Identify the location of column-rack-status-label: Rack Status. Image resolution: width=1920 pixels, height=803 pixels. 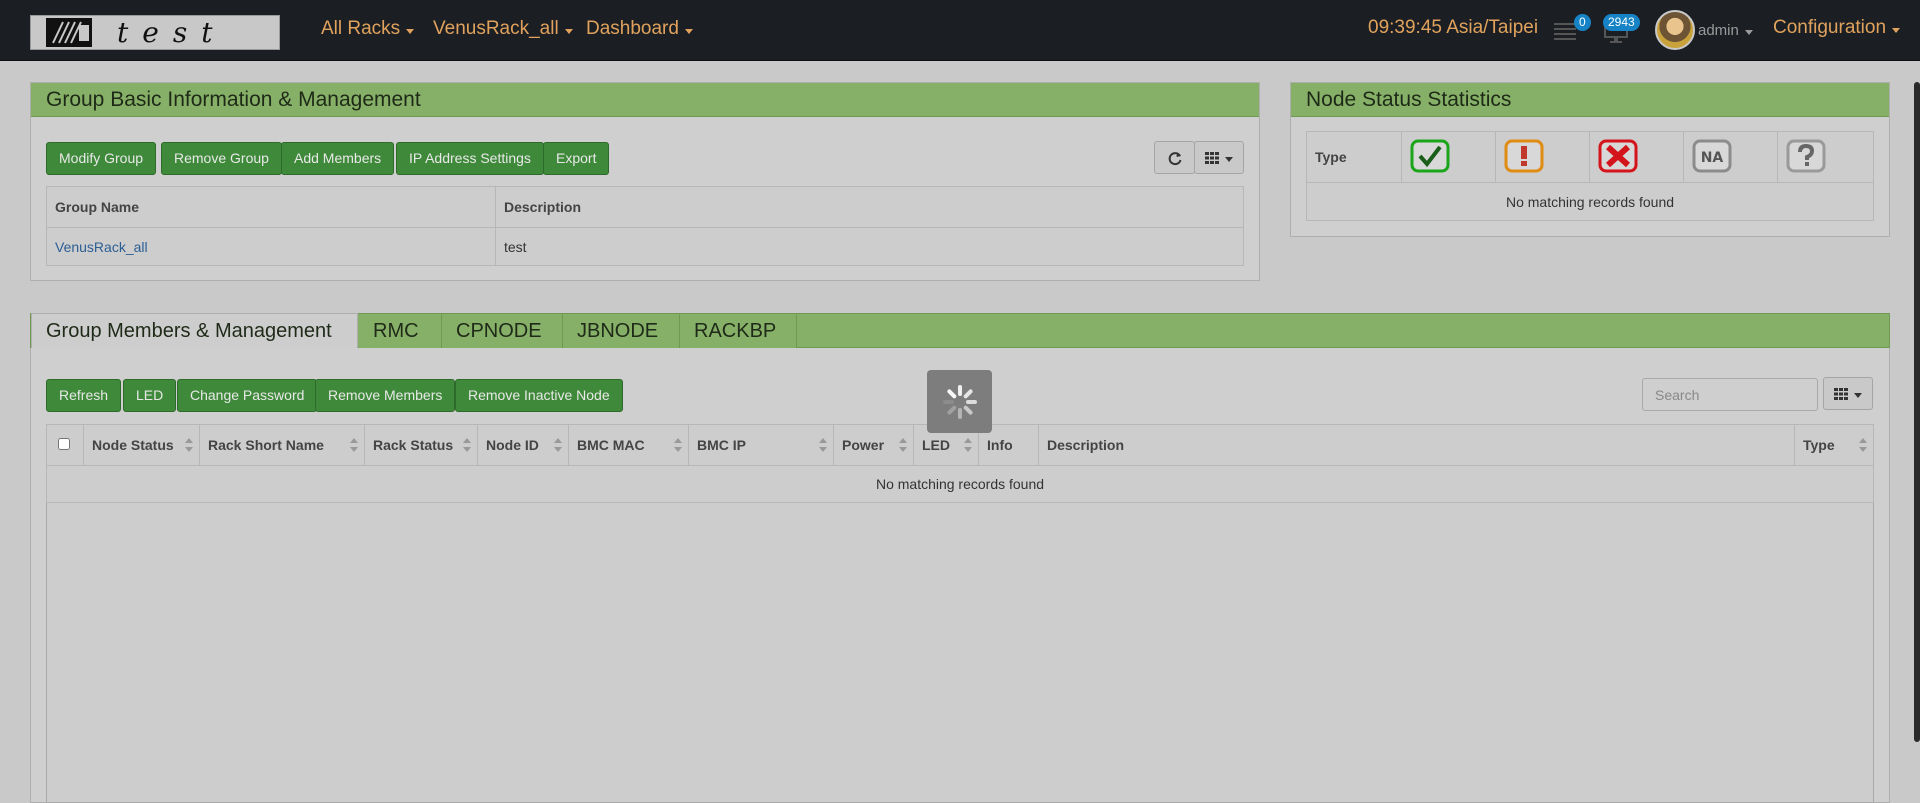
(413, 445).